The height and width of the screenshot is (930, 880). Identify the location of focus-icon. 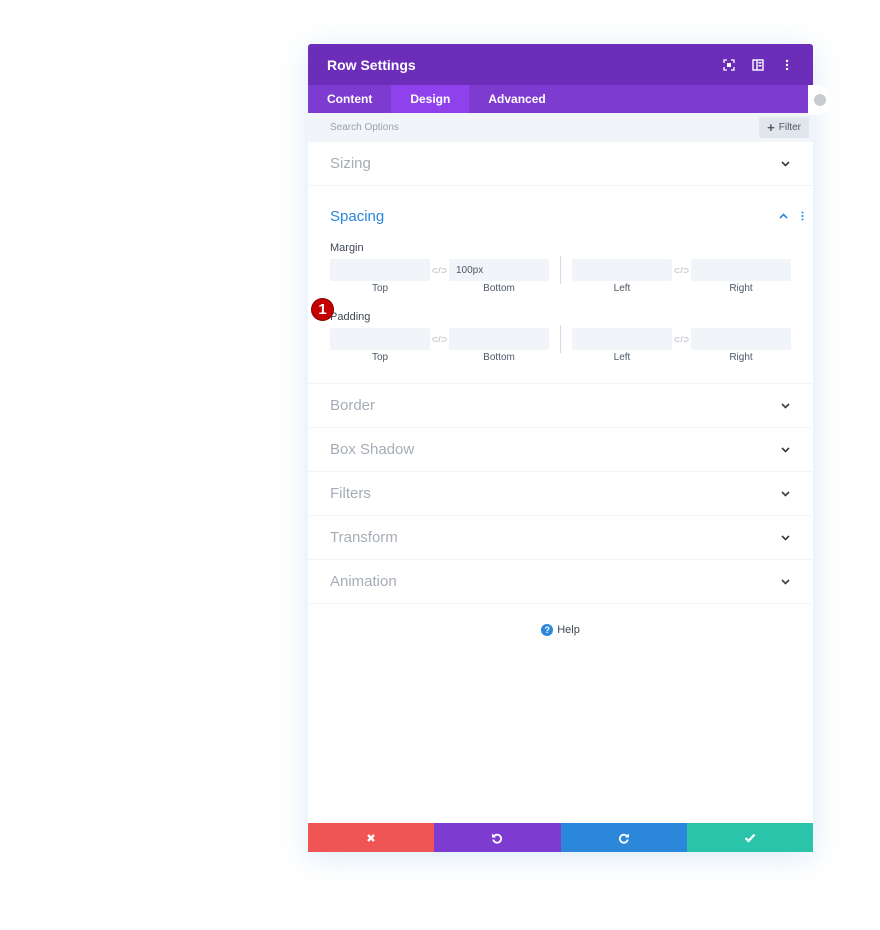
(729, 65).